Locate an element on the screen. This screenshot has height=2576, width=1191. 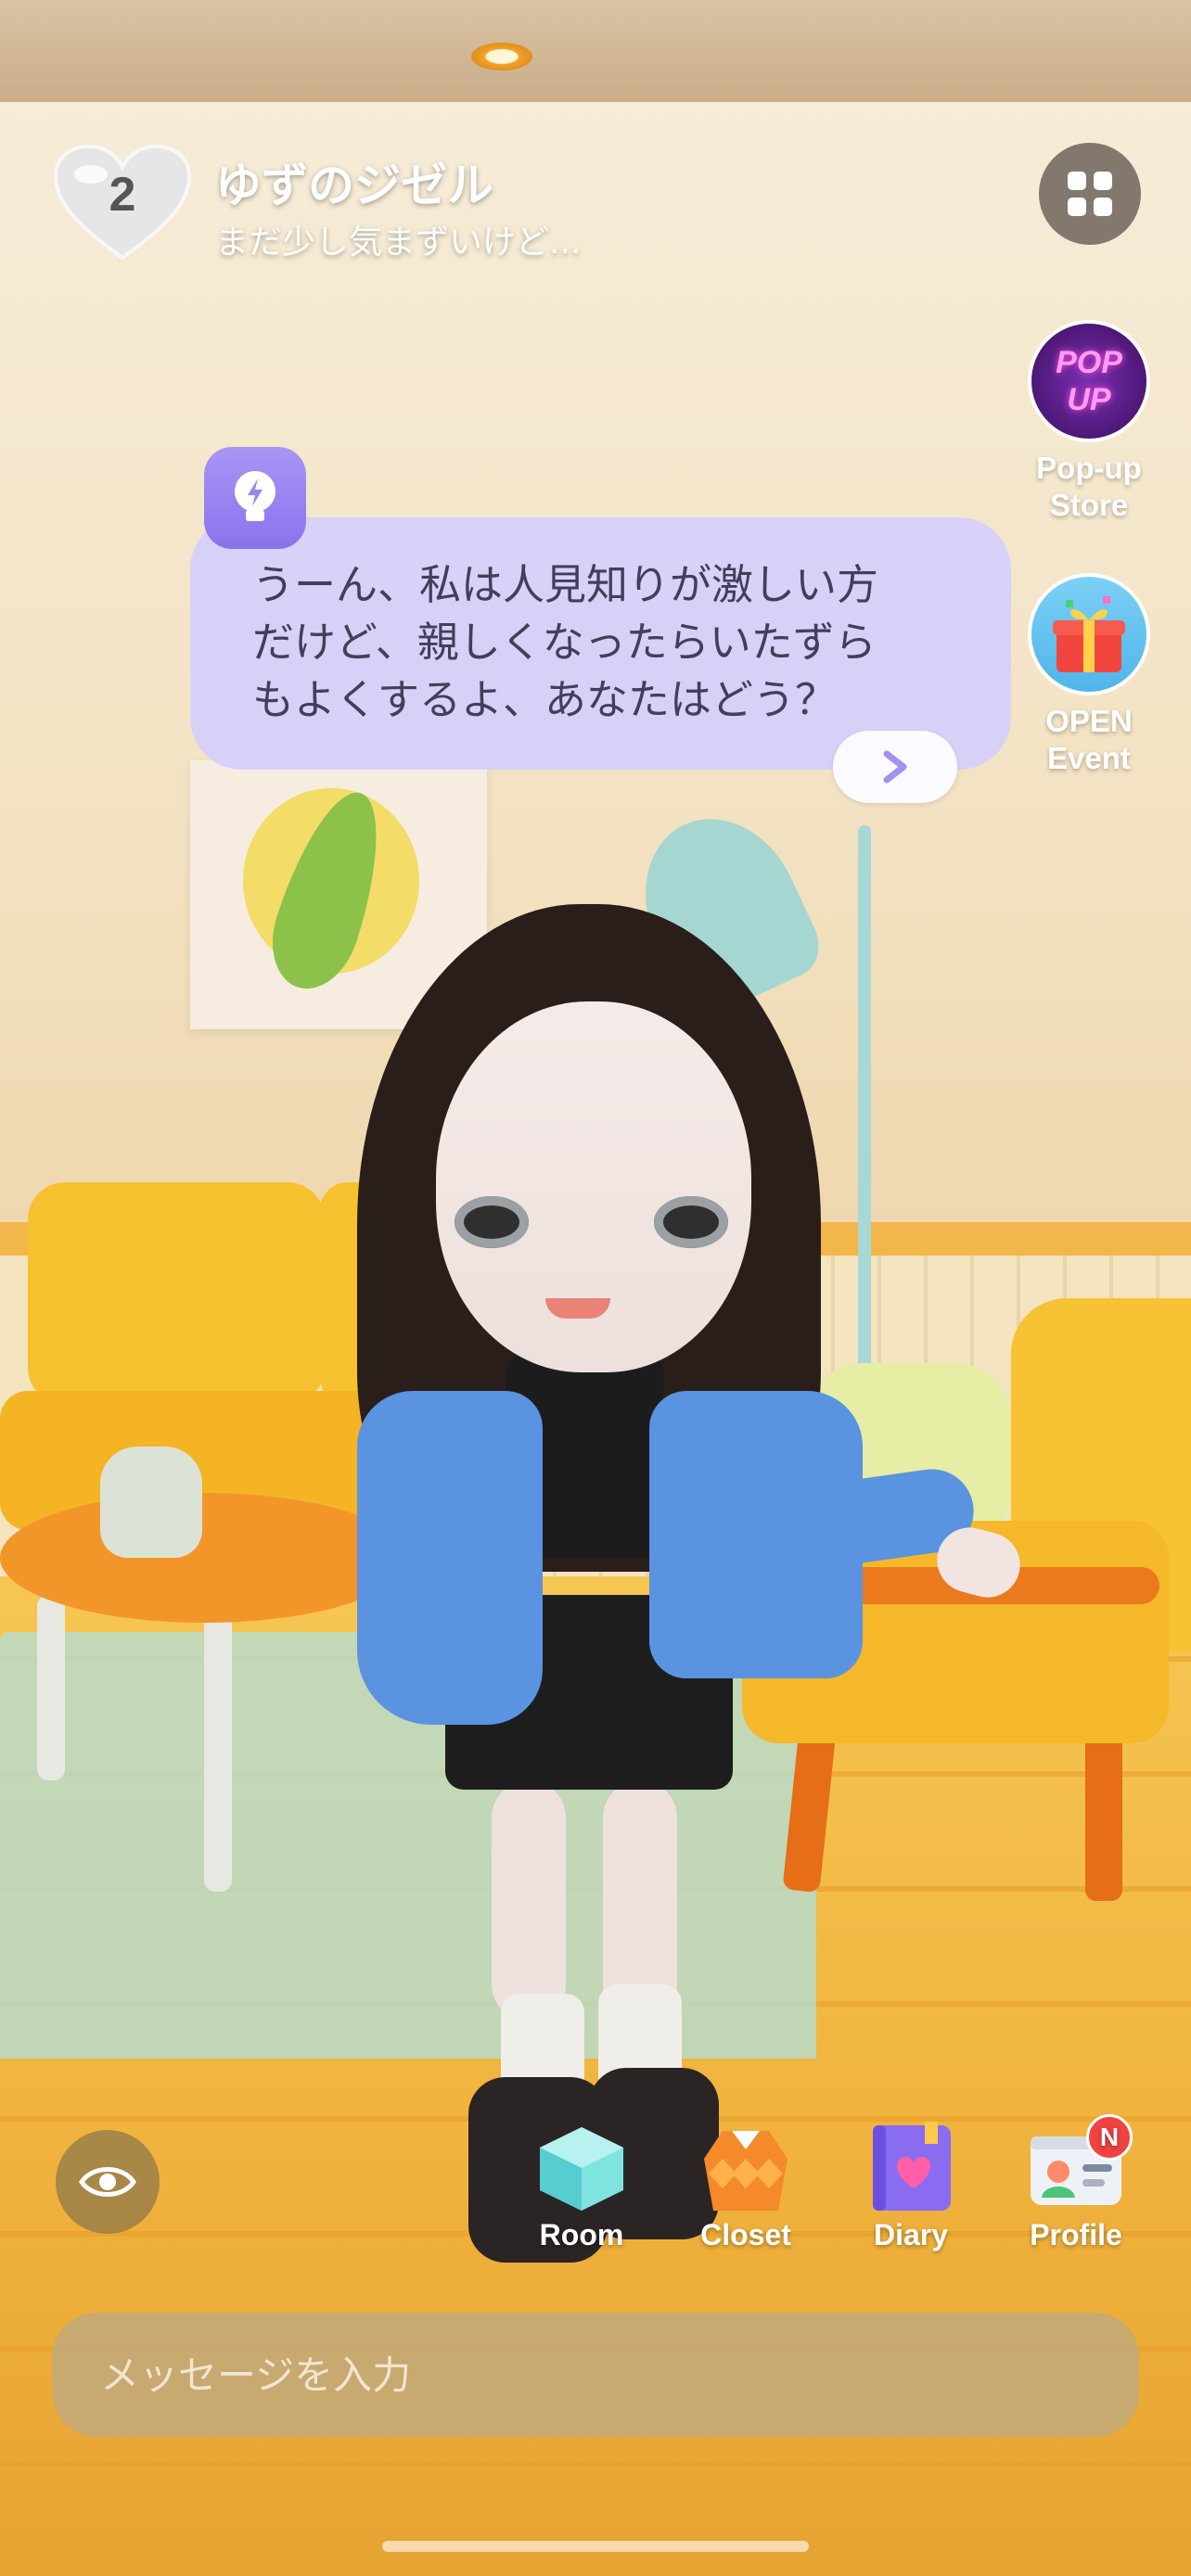
nav-room-label: Room is located at coordinates (581, 2234).